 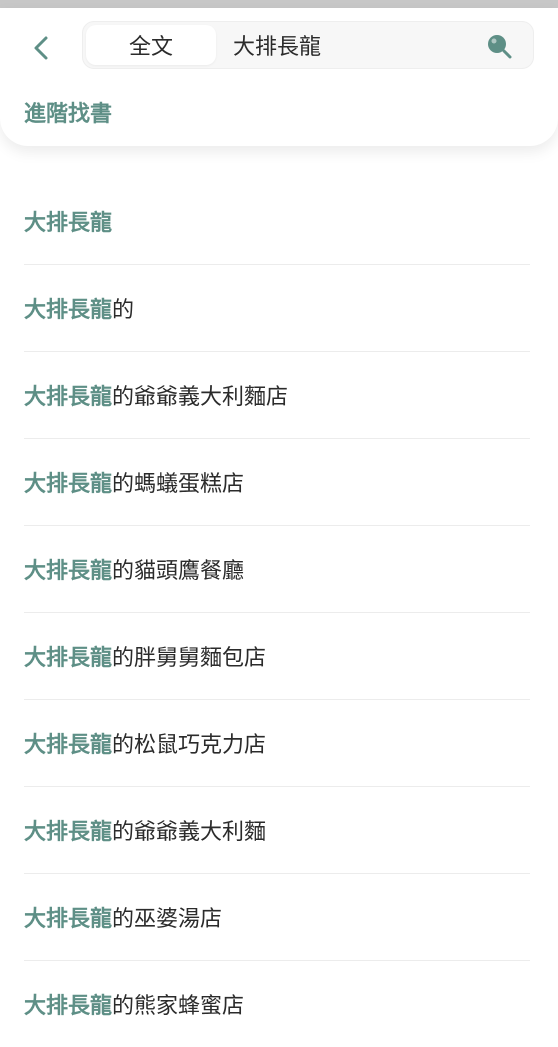 What do you see at coordinates (277, 1004) in the screenshot?
I see `suggestion-item: 大排長龍 的熊家蜂蜜店` at bounding box center [277, 1004].